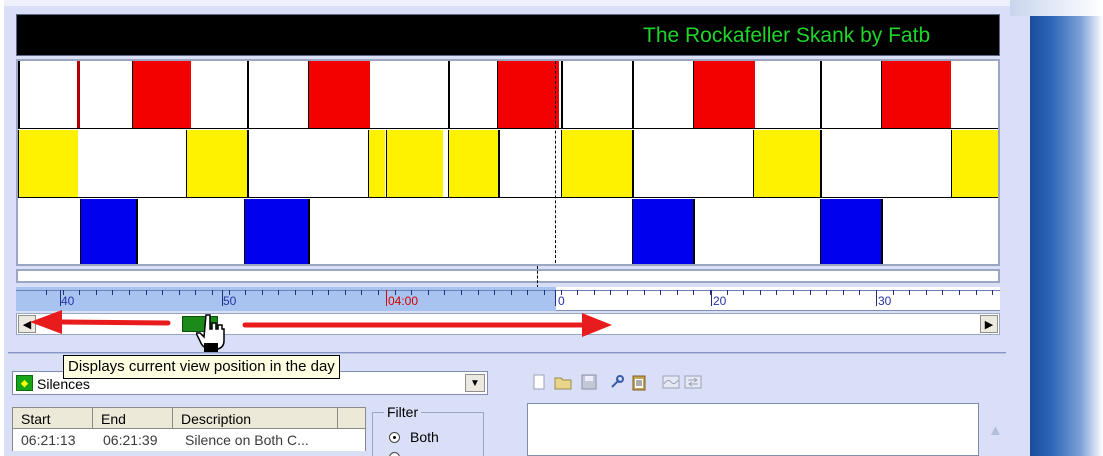  Describe the element at coordinates (1056, 8) in the screenshot. I see `background-fade` at that location.